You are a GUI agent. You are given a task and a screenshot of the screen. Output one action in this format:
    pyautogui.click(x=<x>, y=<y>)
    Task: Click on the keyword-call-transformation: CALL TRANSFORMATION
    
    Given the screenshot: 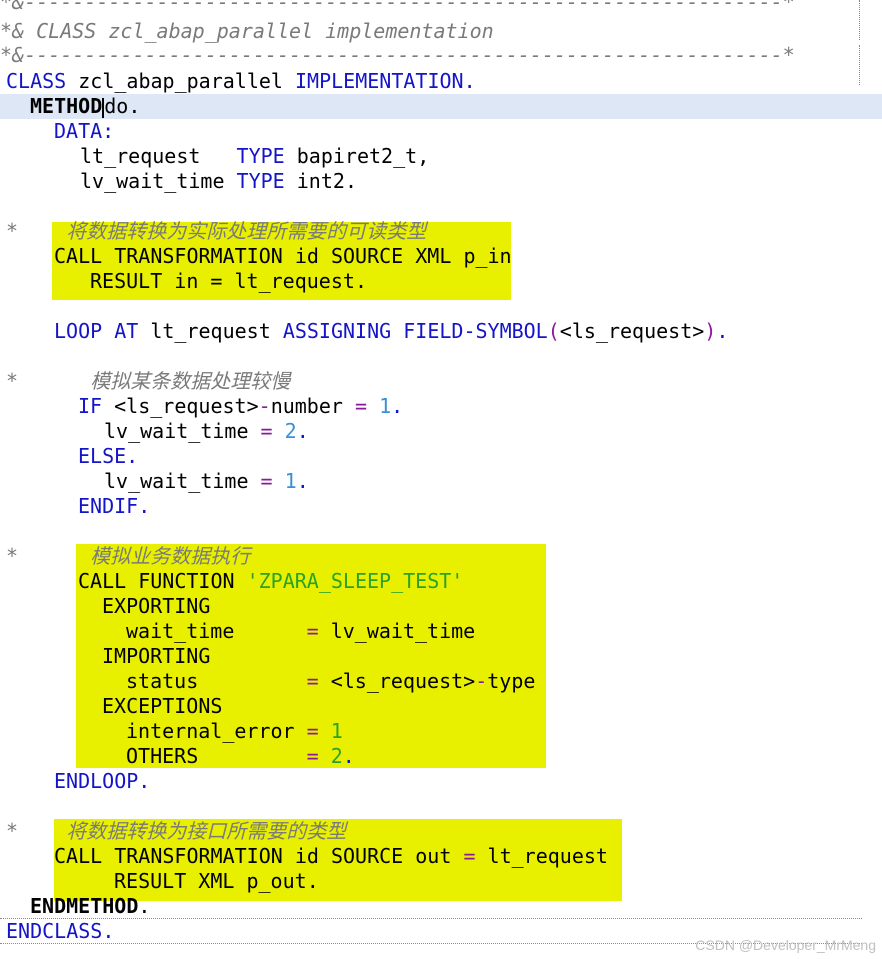 What is the action you would take?
    pyautogui.click(x=168, y=856)
    